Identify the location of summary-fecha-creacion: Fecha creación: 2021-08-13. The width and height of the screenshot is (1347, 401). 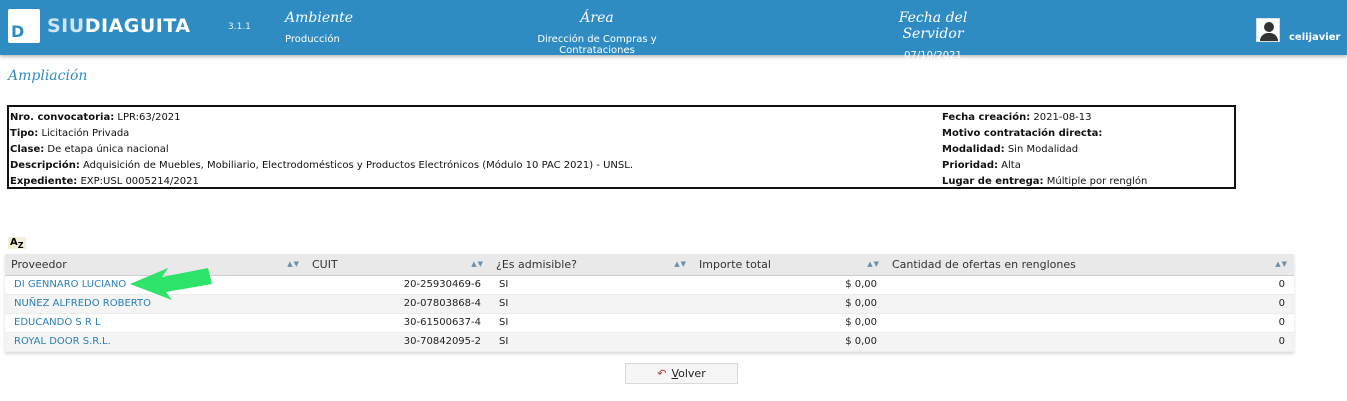
(1044, 118).